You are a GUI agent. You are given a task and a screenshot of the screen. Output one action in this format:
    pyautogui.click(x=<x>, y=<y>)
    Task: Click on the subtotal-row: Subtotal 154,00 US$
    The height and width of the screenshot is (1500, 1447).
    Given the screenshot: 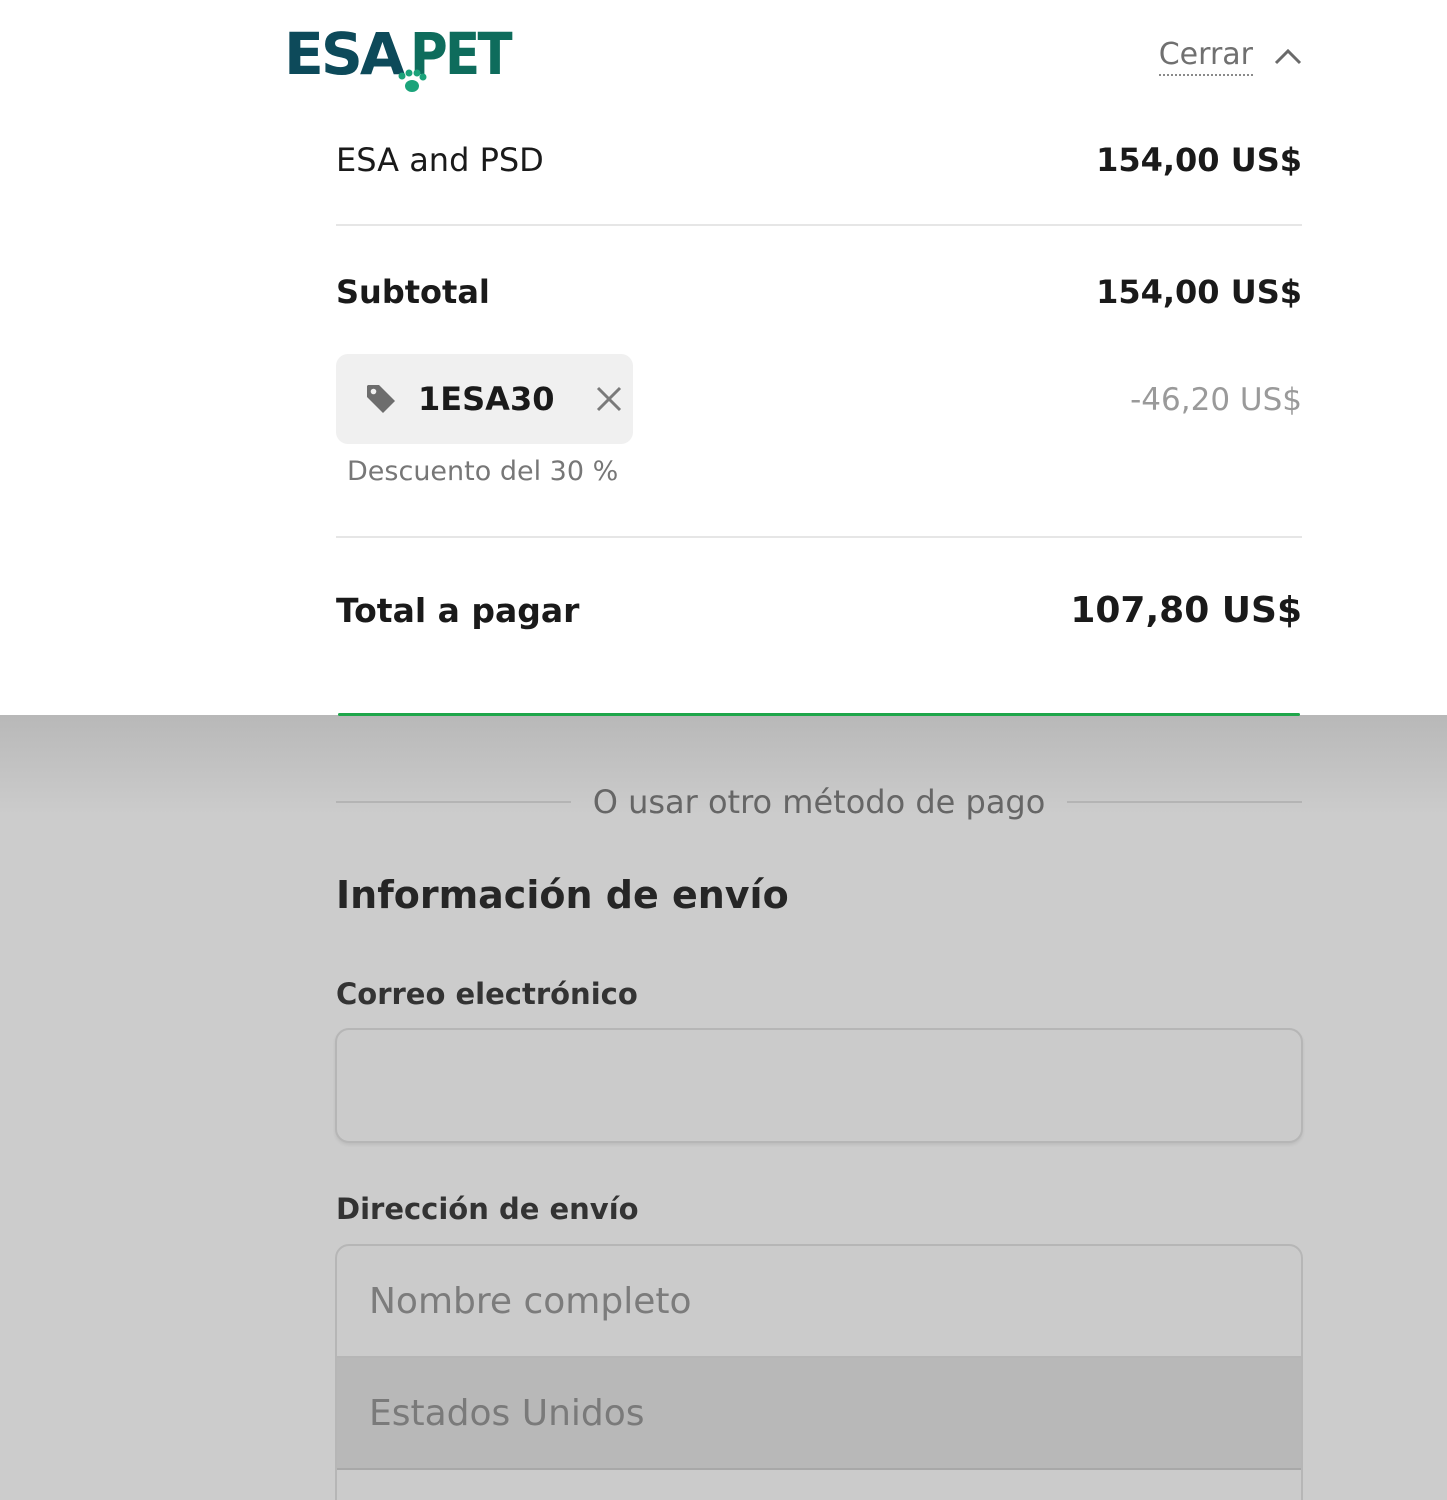 What is the action you would take?
    pyautogui.click(x=819, y=292)
    